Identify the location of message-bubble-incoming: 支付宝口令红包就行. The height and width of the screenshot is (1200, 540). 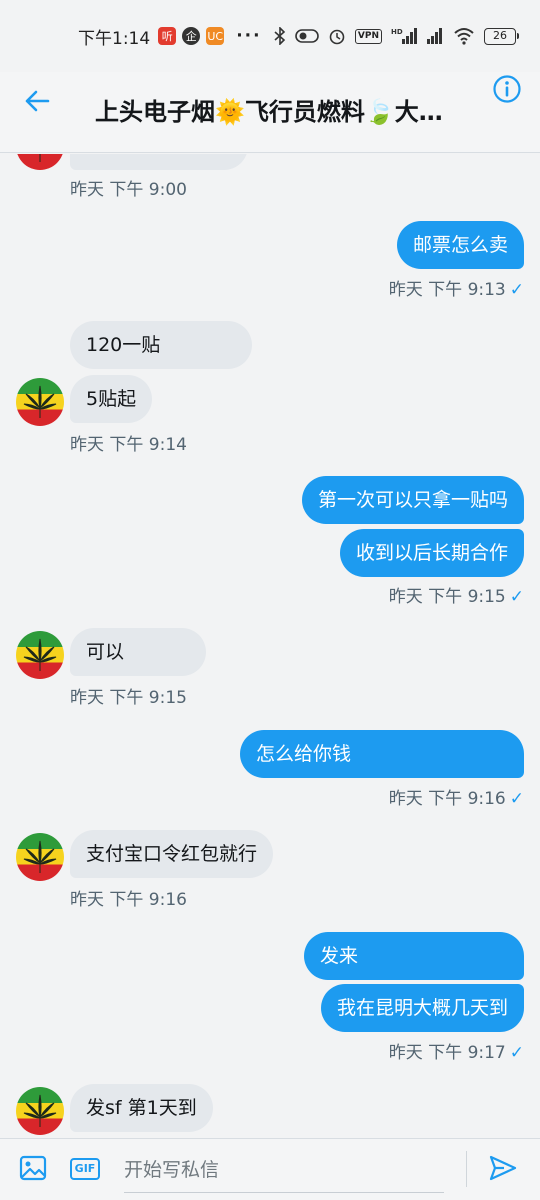
(172, 854).